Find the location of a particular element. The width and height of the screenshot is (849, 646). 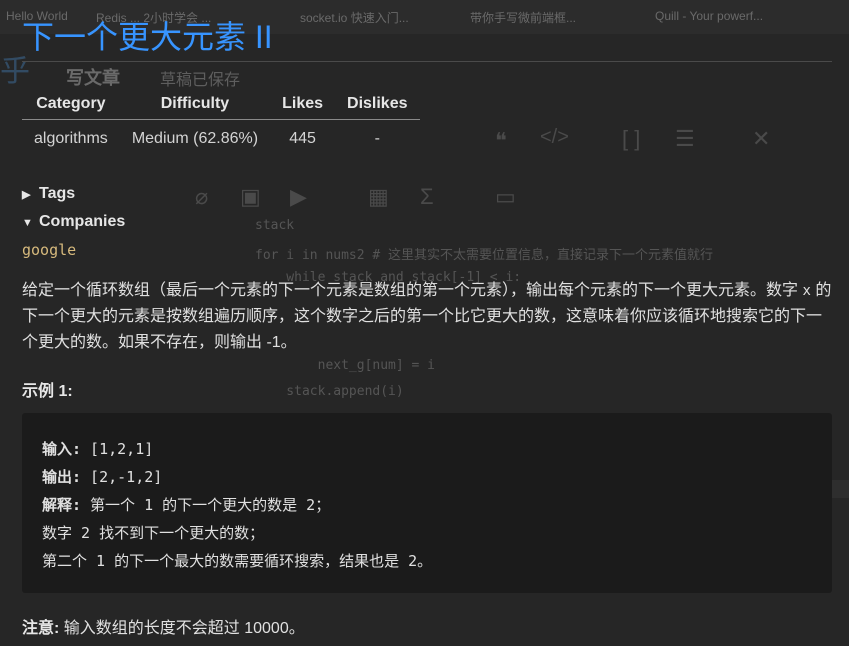

tags-label: Tags is located at coordinates (57, 193).